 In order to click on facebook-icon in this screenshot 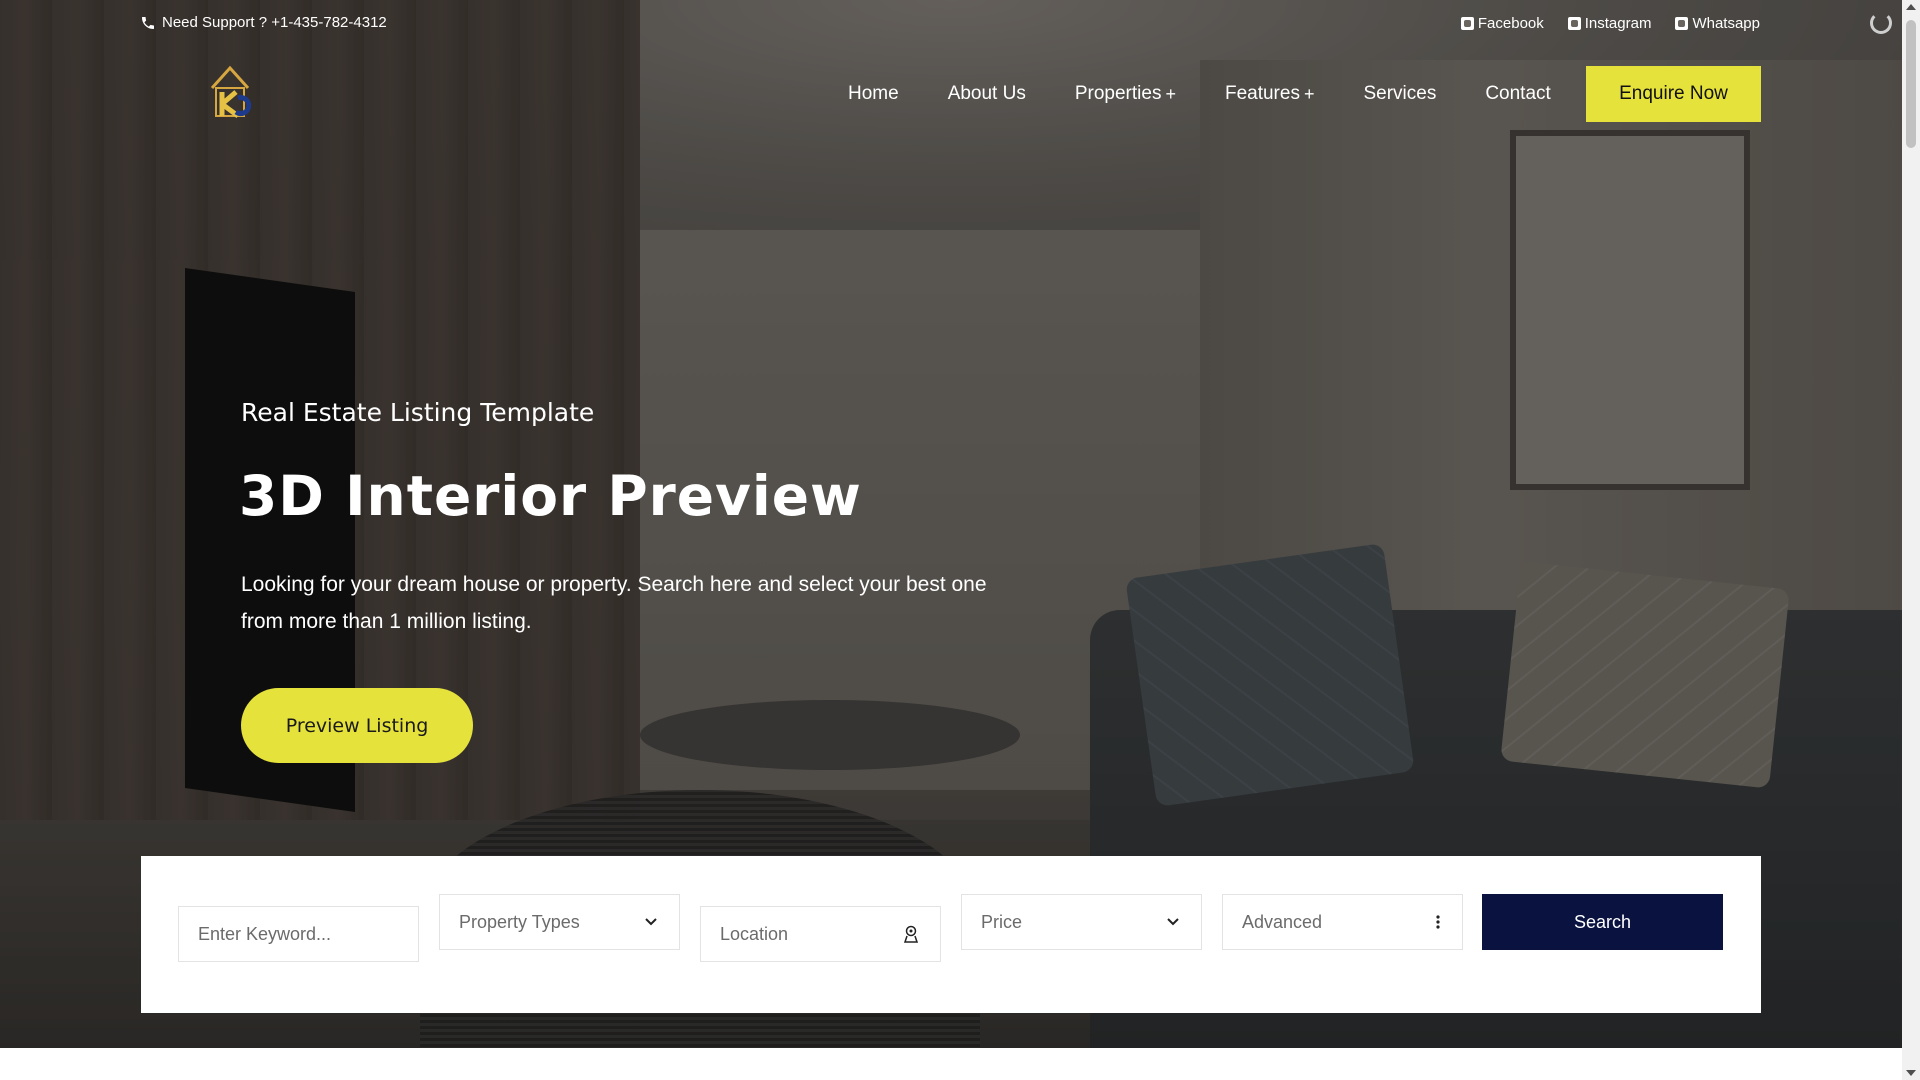, I will do `click(1467, 23)`.